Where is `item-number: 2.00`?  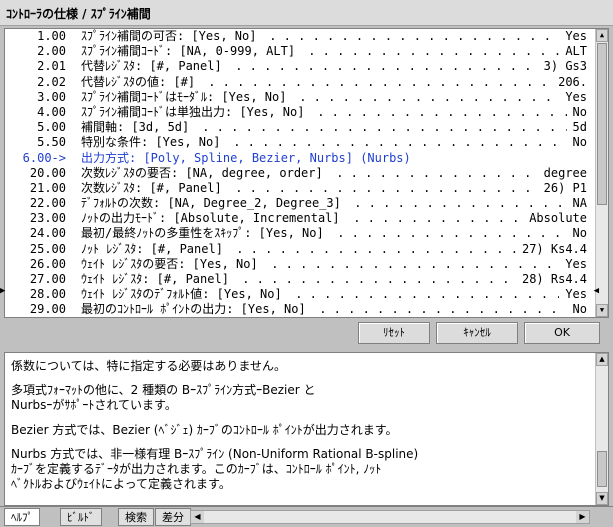
item-number: 2.00 is located at coordinates (51, 51).